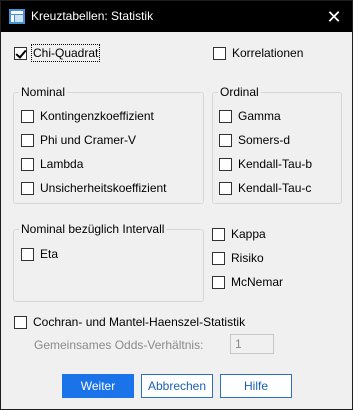  Describe the element at coordinates (17, 16) in the screenshot. I see `spss-app-icon` at that location.